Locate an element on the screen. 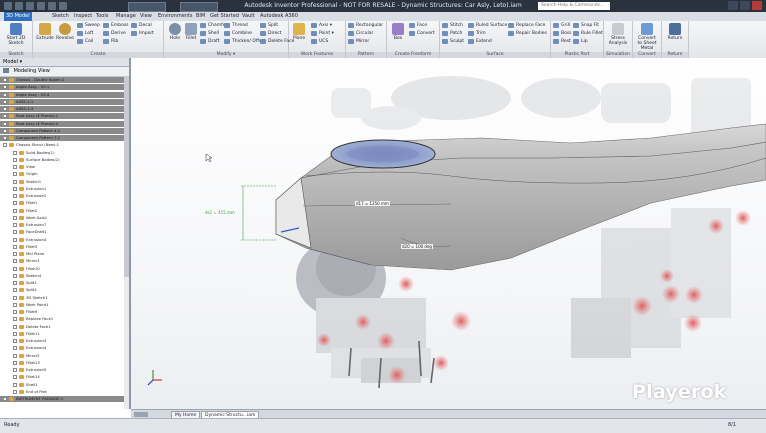  browser-node: Angle Assy - V2:1 is located at coordinates (64, 87).